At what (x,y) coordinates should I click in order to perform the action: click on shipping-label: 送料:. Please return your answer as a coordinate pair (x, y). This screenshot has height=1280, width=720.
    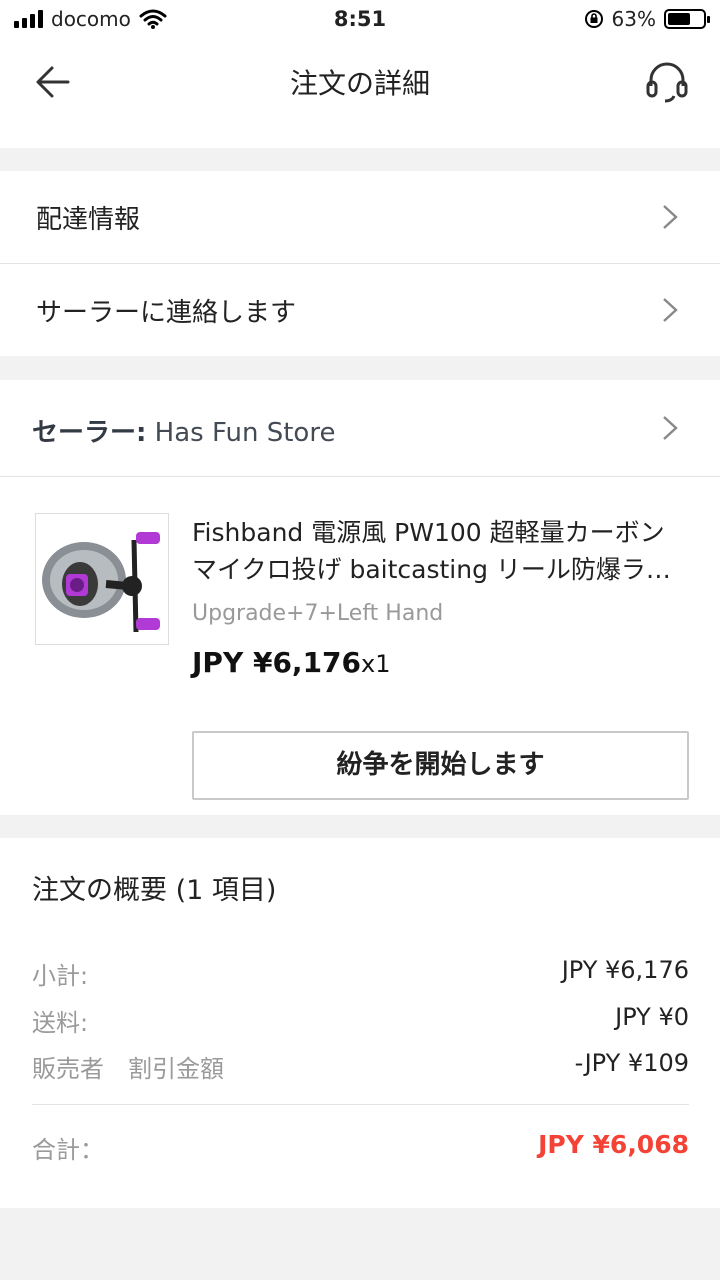
    Looking at the image, I should click on (60, 1023).